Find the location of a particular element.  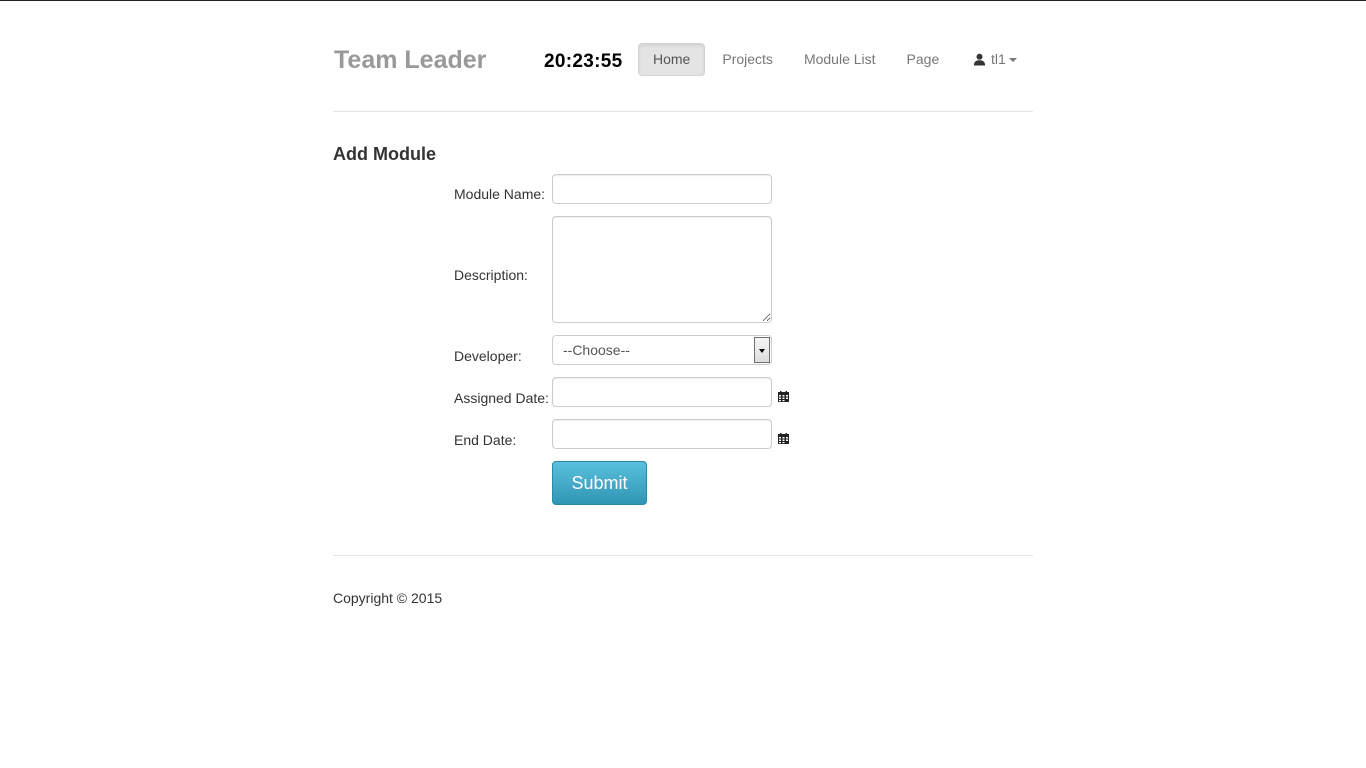

nav-module-list: Module List is located at coordinates (840, 59).